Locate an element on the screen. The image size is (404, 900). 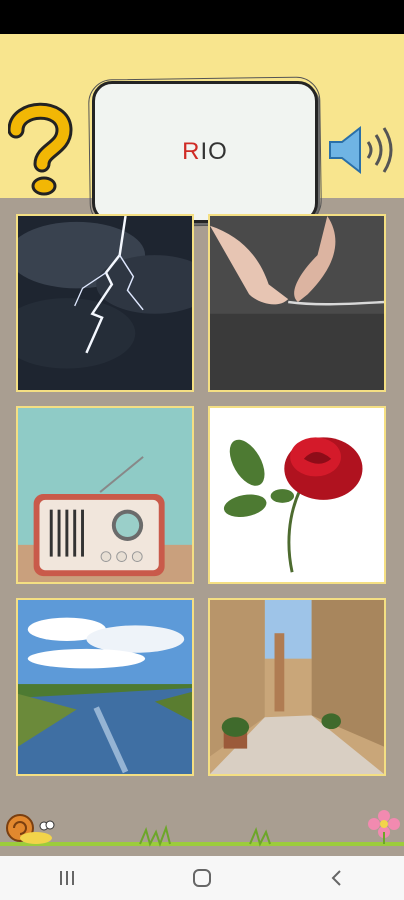
nav-back-button is located at coordinates (337, 878).